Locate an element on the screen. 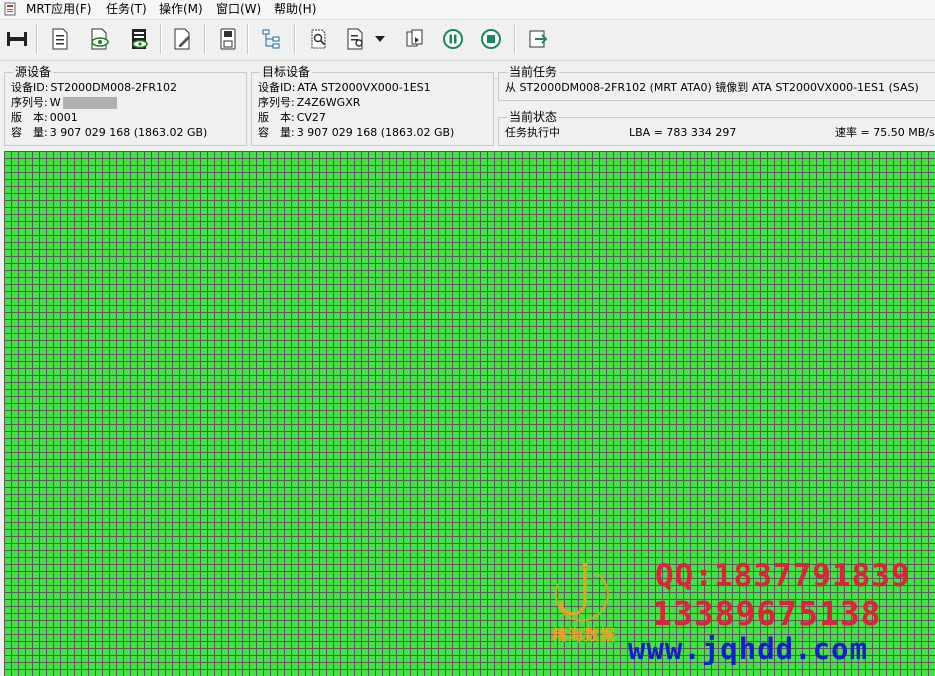  watermark-url: www.jqhdd.com is located at coordinates (748, 649).